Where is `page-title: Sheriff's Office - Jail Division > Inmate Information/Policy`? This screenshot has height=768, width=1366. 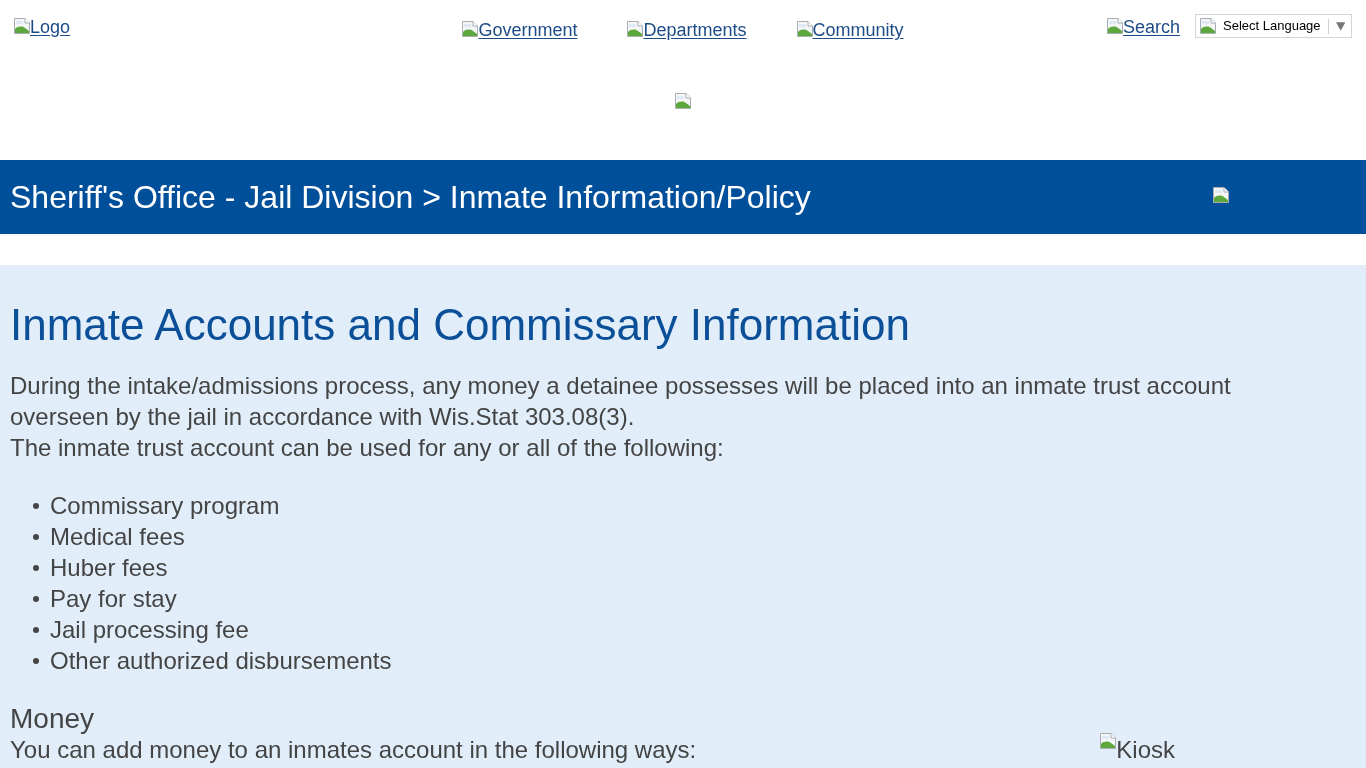 page-title: Sheriff's Office - Jail Division > Inmate Information/Policy is located at coordinates (410, 197).